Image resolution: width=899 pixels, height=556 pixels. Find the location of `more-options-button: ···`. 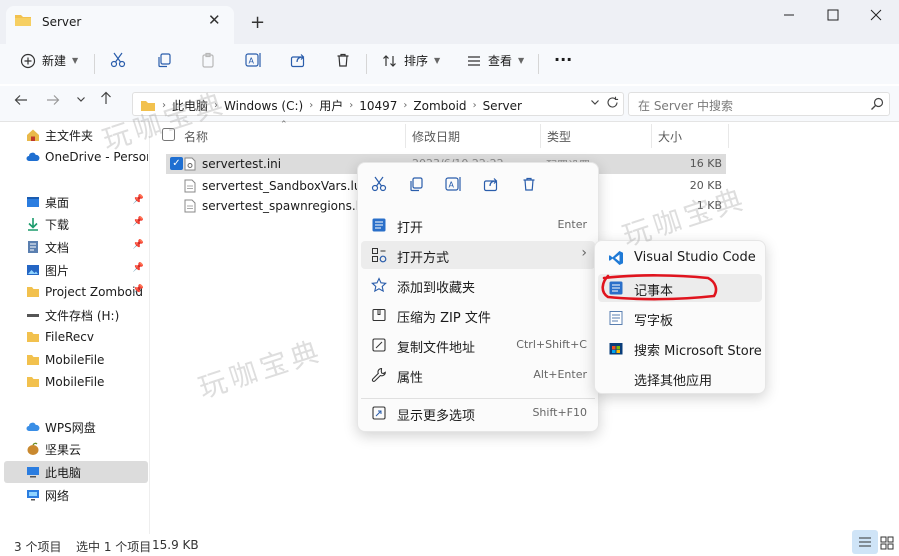

more-options-button: ··· is located at coordinates (563, 59).